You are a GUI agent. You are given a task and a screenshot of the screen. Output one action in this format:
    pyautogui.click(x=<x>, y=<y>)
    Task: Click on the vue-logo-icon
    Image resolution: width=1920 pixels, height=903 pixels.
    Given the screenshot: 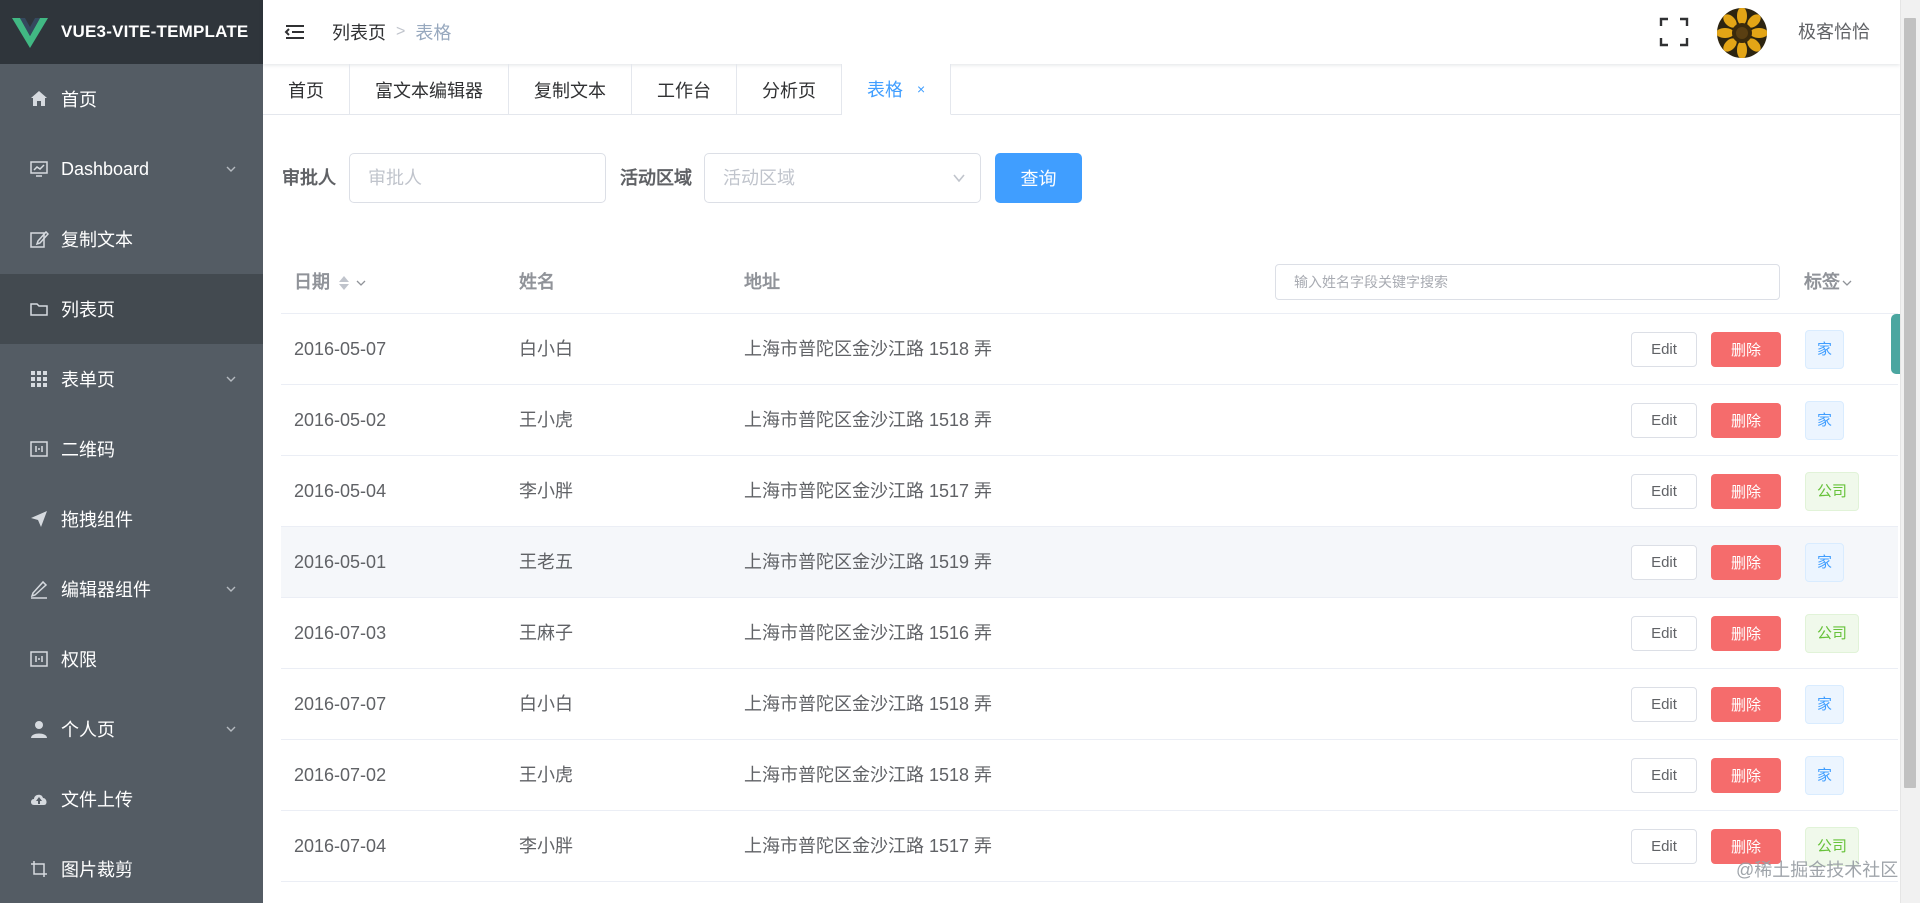 What is the action you would take?
    pyautogui.click(x=30, y=33)
    